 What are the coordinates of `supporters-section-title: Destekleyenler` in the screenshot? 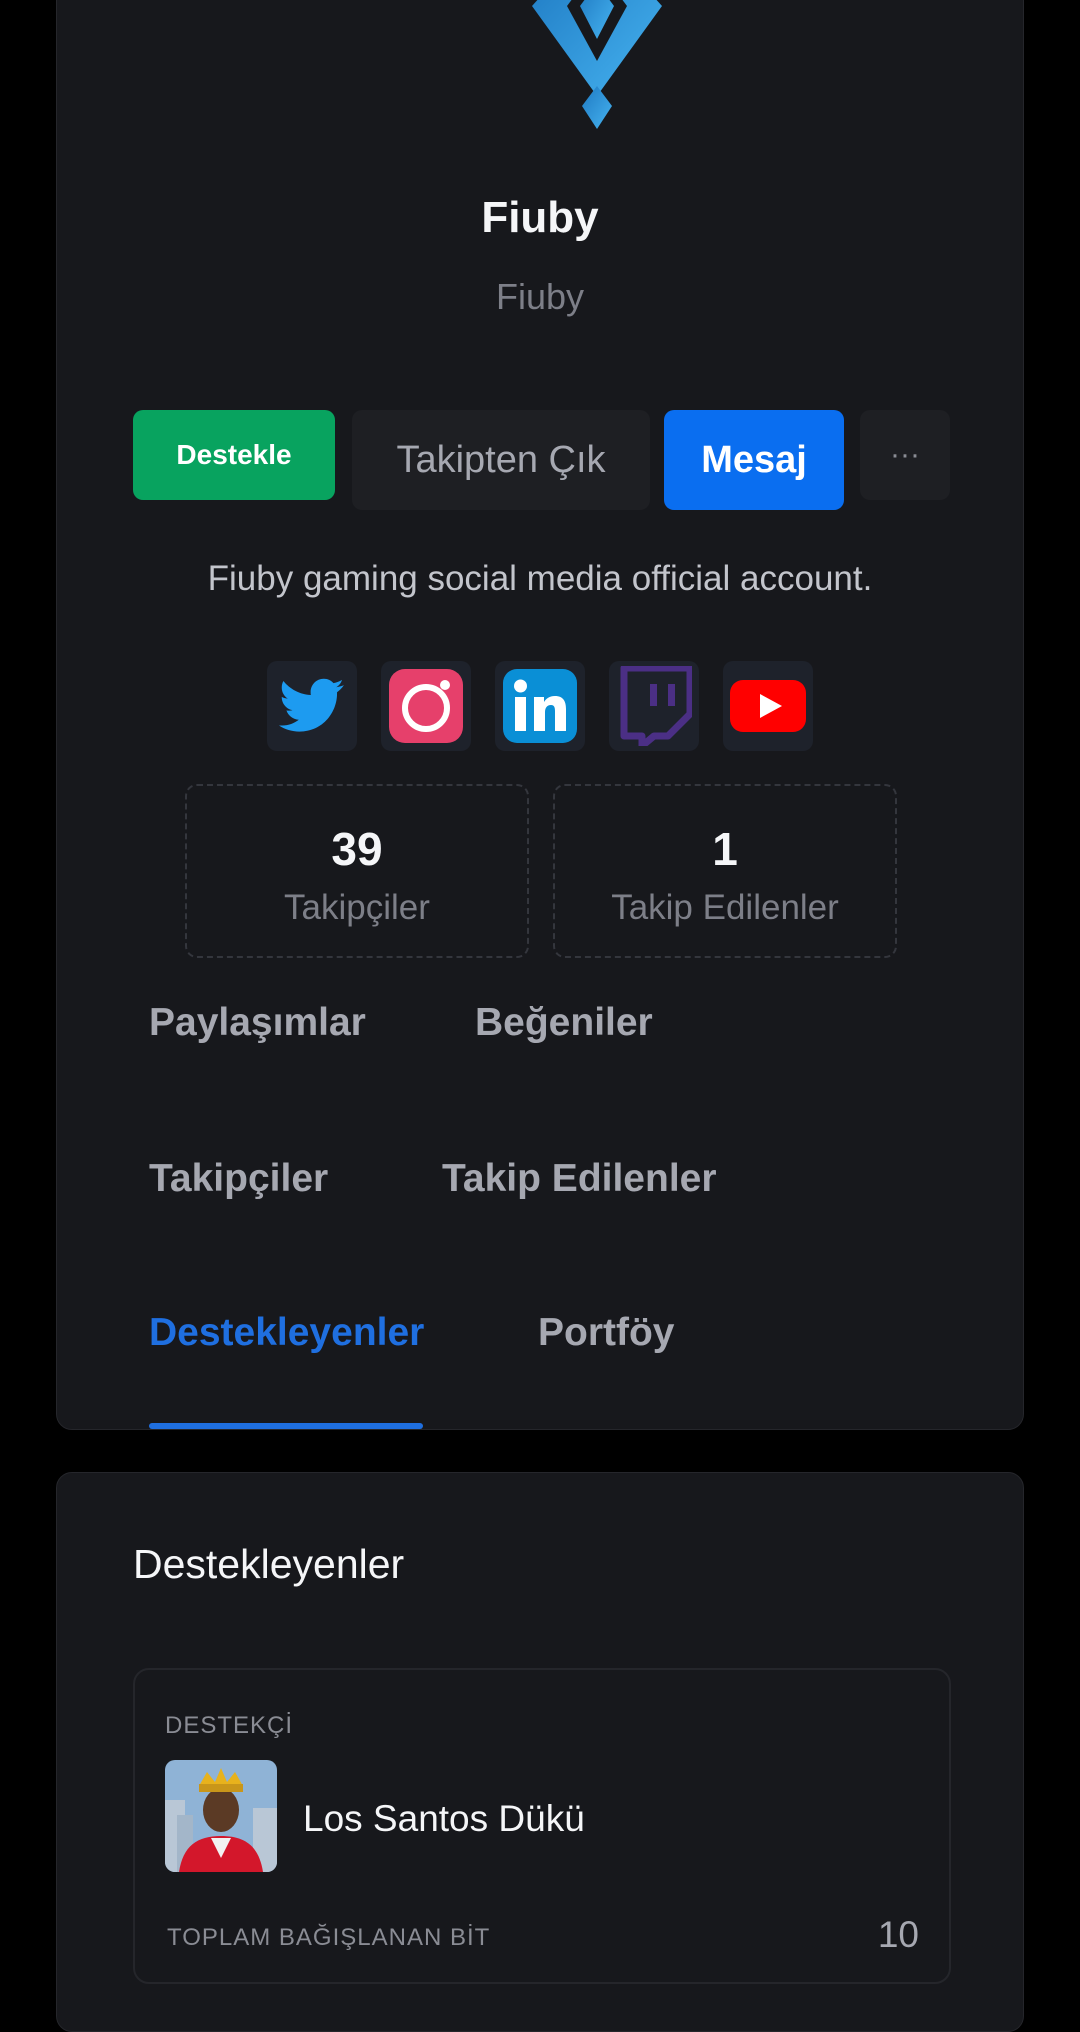 It's located at (269, 1564).